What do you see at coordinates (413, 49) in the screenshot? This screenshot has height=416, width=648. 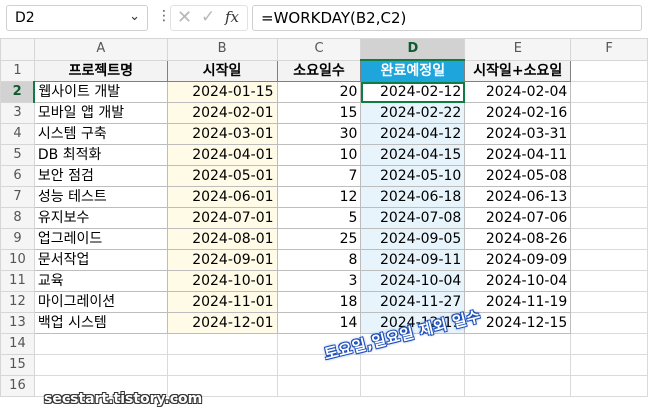 I see `column-header-d: D` at bounding box center [413, 49].